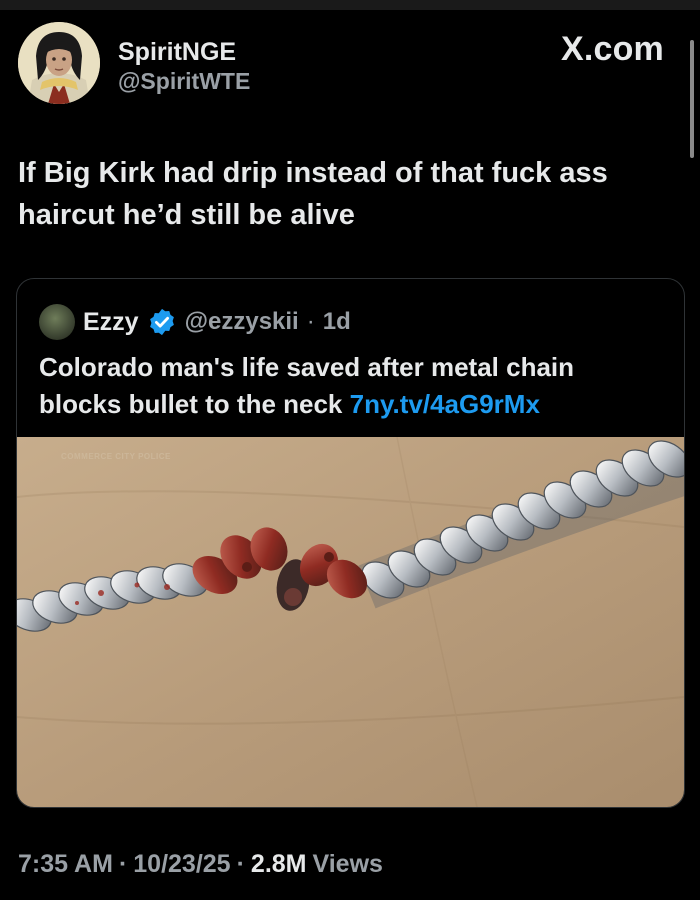 The height and width of the screenshot is (900, 700). Describe the element at coordinates (184, 52) in the screenshot. I see `display-name: SpiritNGE` at that location.